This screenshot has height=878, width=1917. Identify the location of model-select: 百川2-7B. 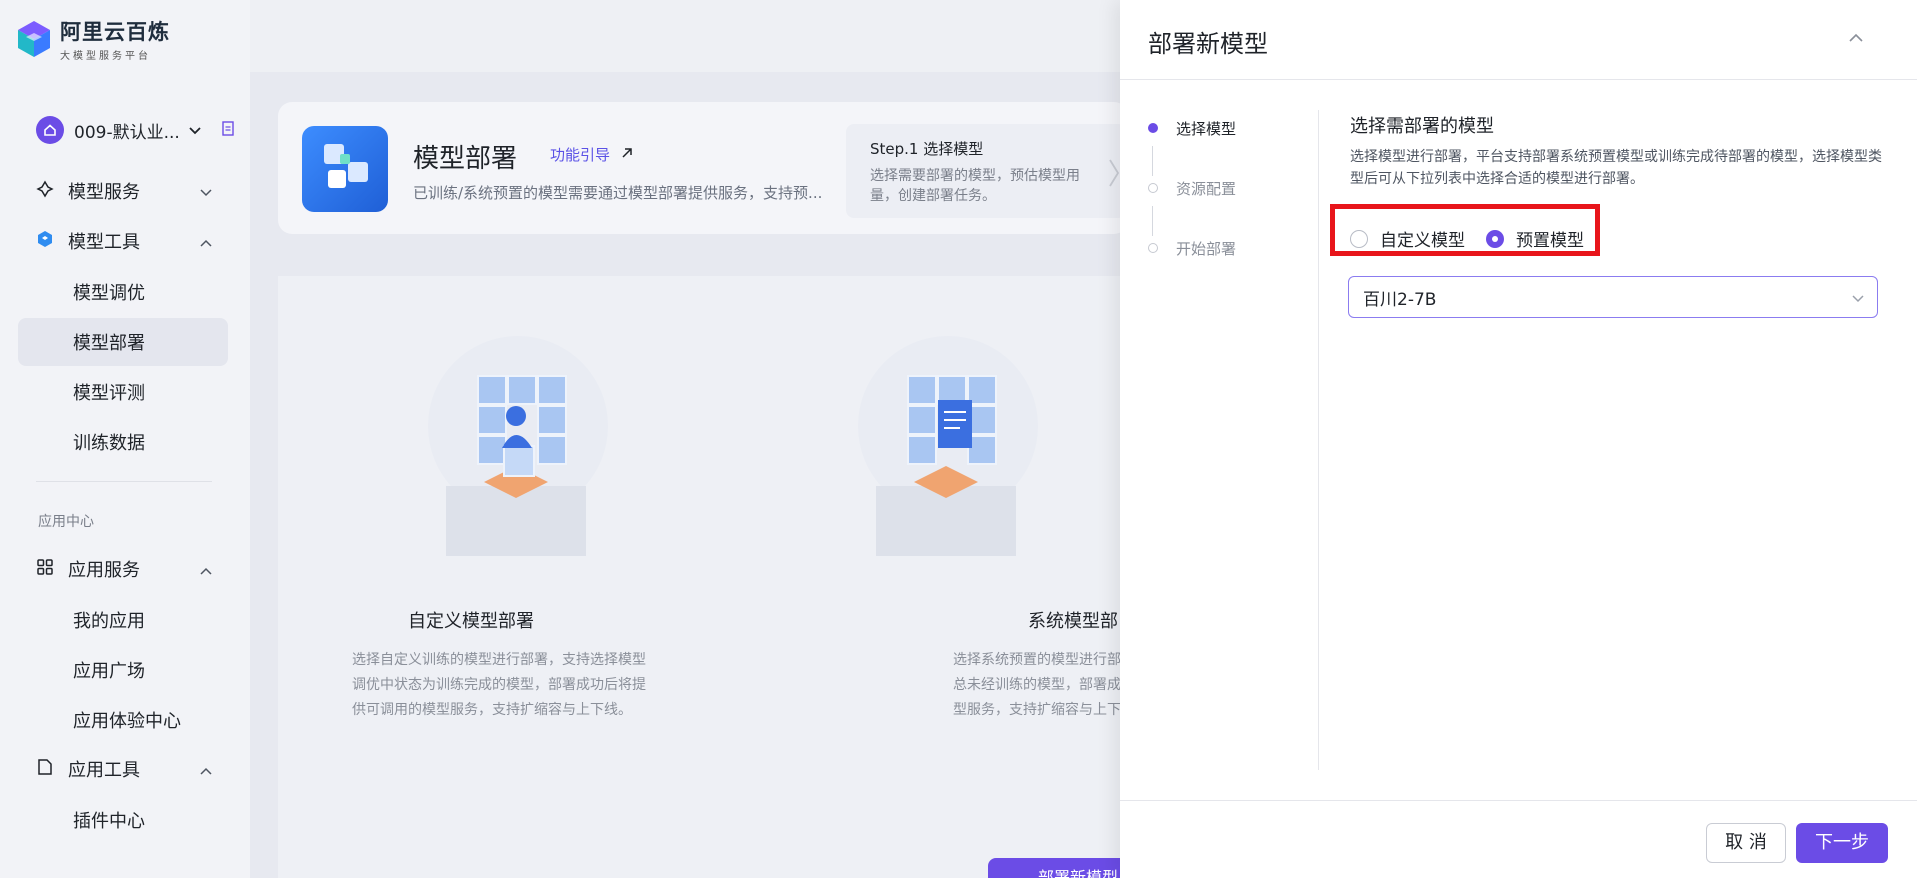
(1613, 297).